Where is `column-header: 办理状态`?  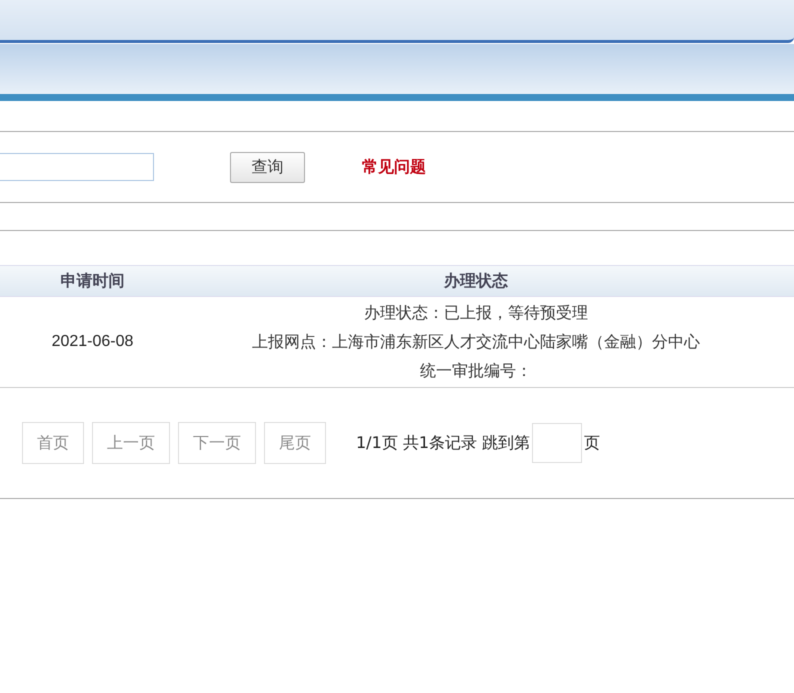
column-header: 办理状态 is located at coordinates (475, 281).